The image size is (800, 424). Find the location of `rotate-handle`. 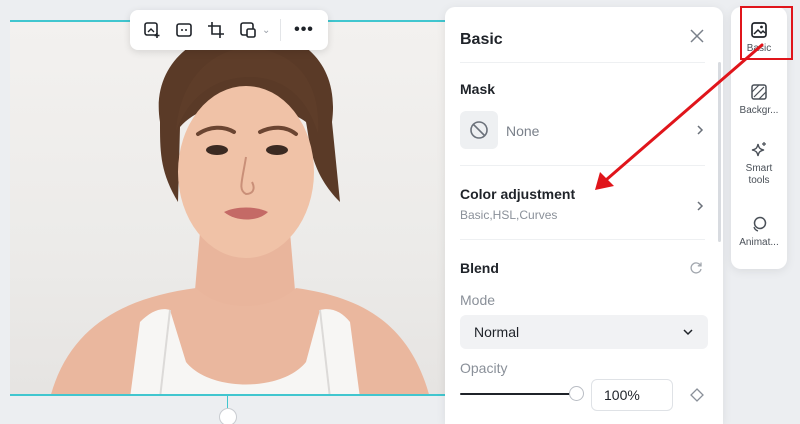

rotate-handle is located at coordinates (228, 416).